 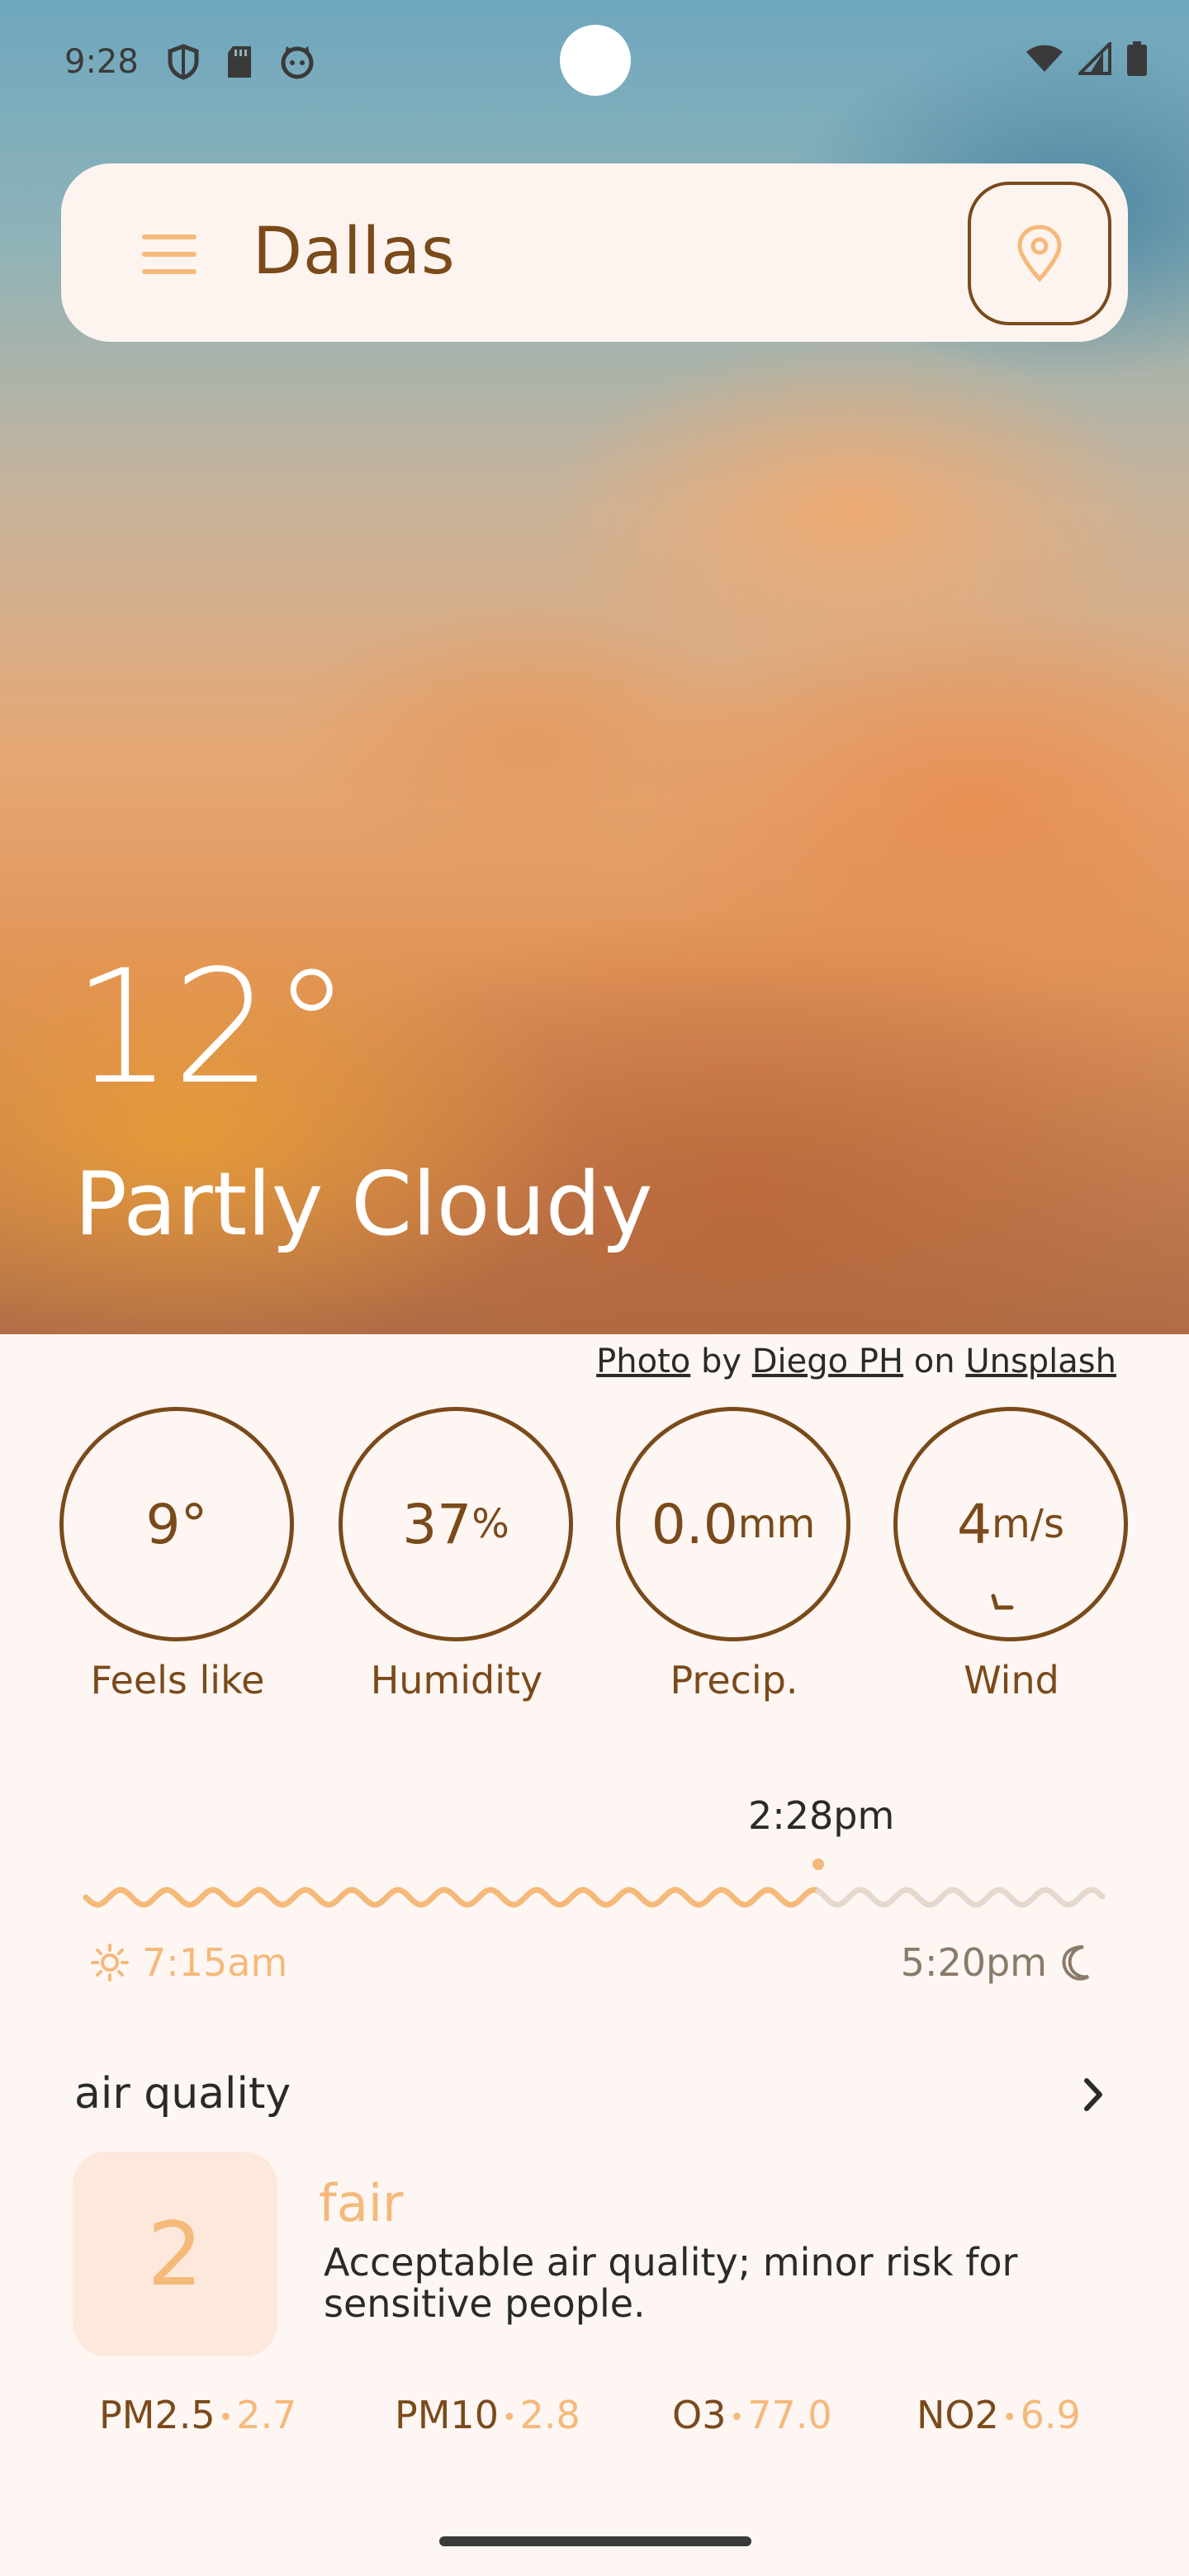 What do you see at coordinates (960, 1897) in the screenshot?
I see `daylight-remaining` at bounding box center [960, 1897].